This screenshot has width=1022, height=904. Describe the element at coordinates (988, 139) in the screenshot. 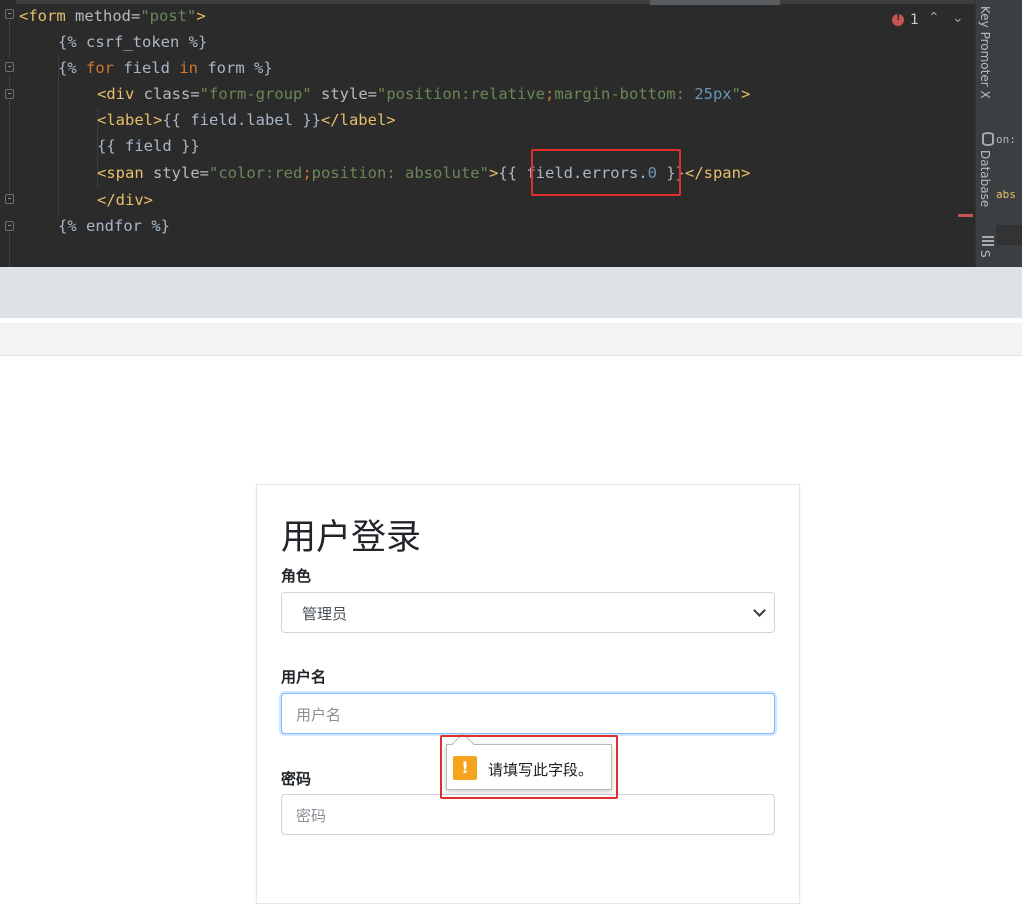

I see `database-icon` at that location.